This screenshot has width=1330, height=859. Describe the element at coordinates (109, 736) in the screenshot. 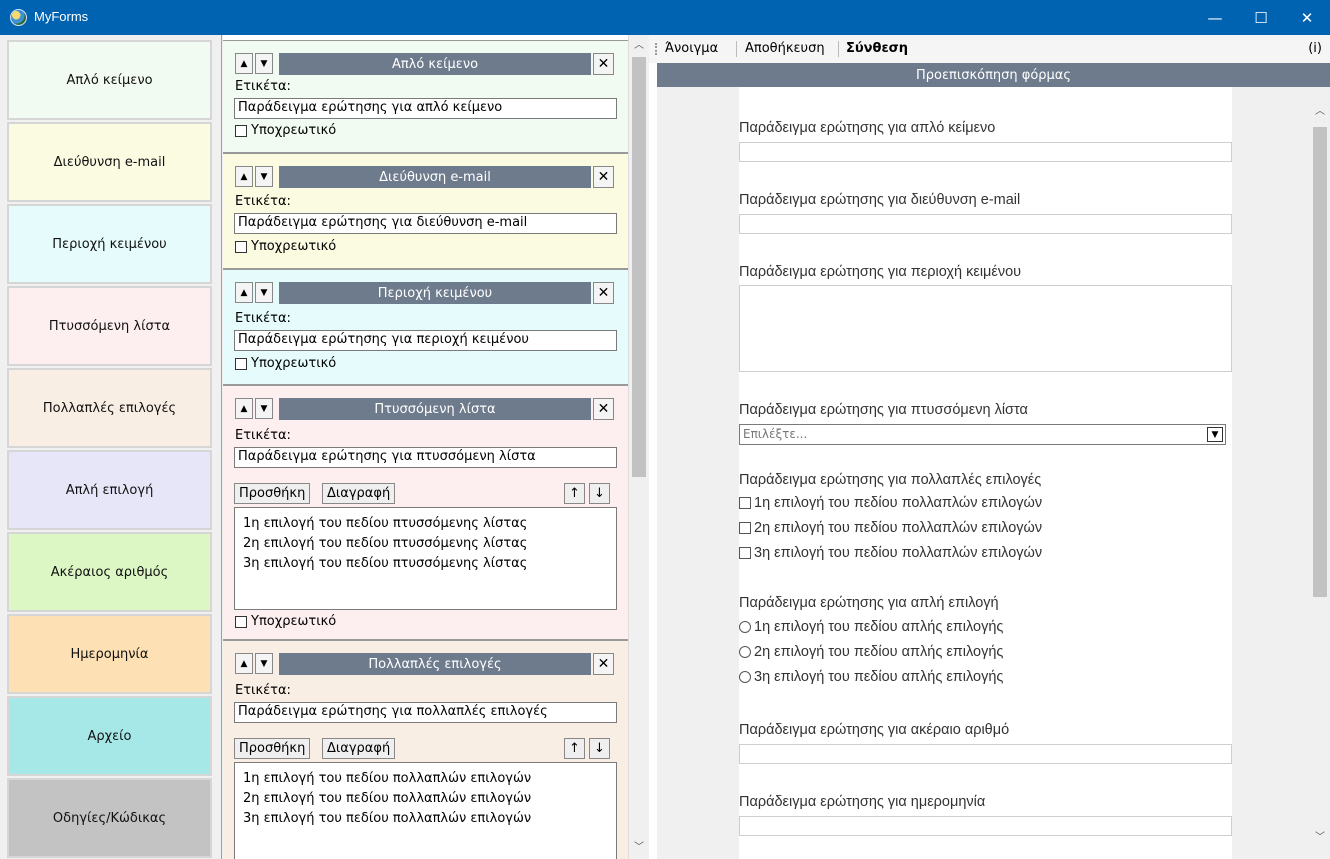

I see `palette-file-button: Αρχείο` at that location.